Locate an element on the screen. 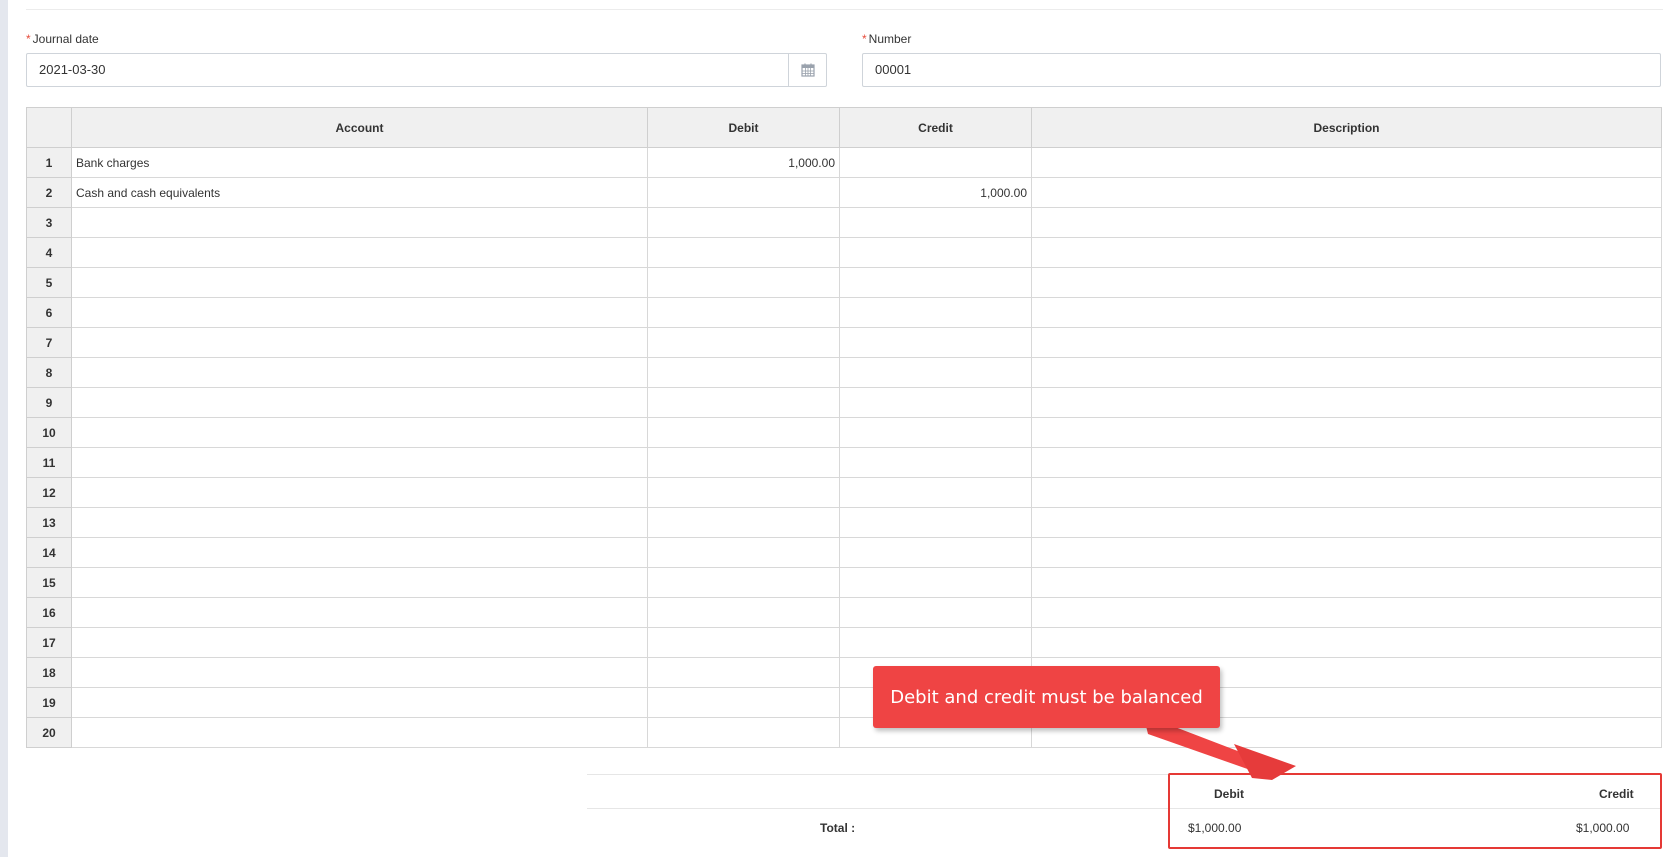  table-header-row: Account Debit Credit Description is located at coordinates (844, 127).